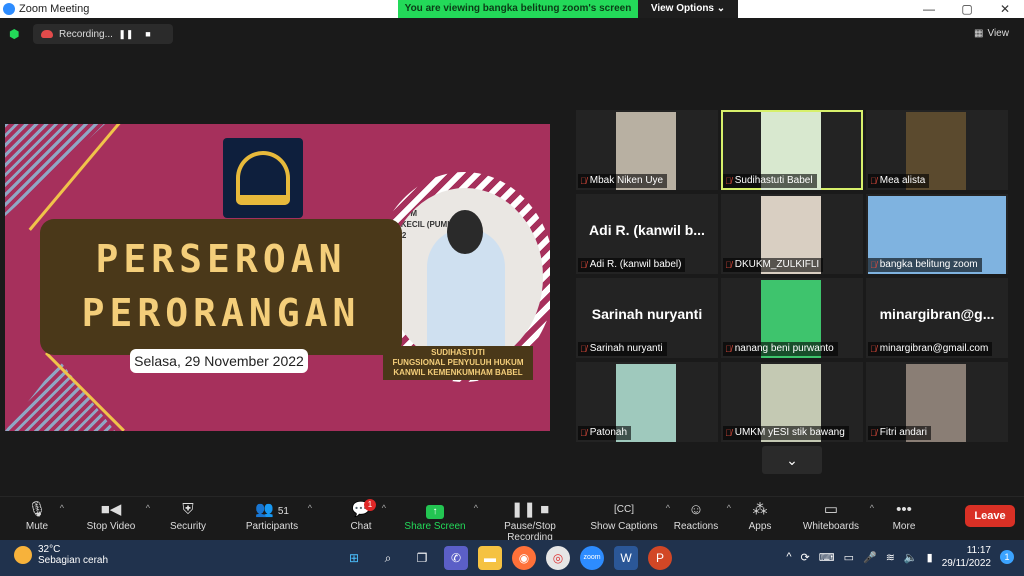  I want to click on maximize-button: ▢, so click(967, 9).